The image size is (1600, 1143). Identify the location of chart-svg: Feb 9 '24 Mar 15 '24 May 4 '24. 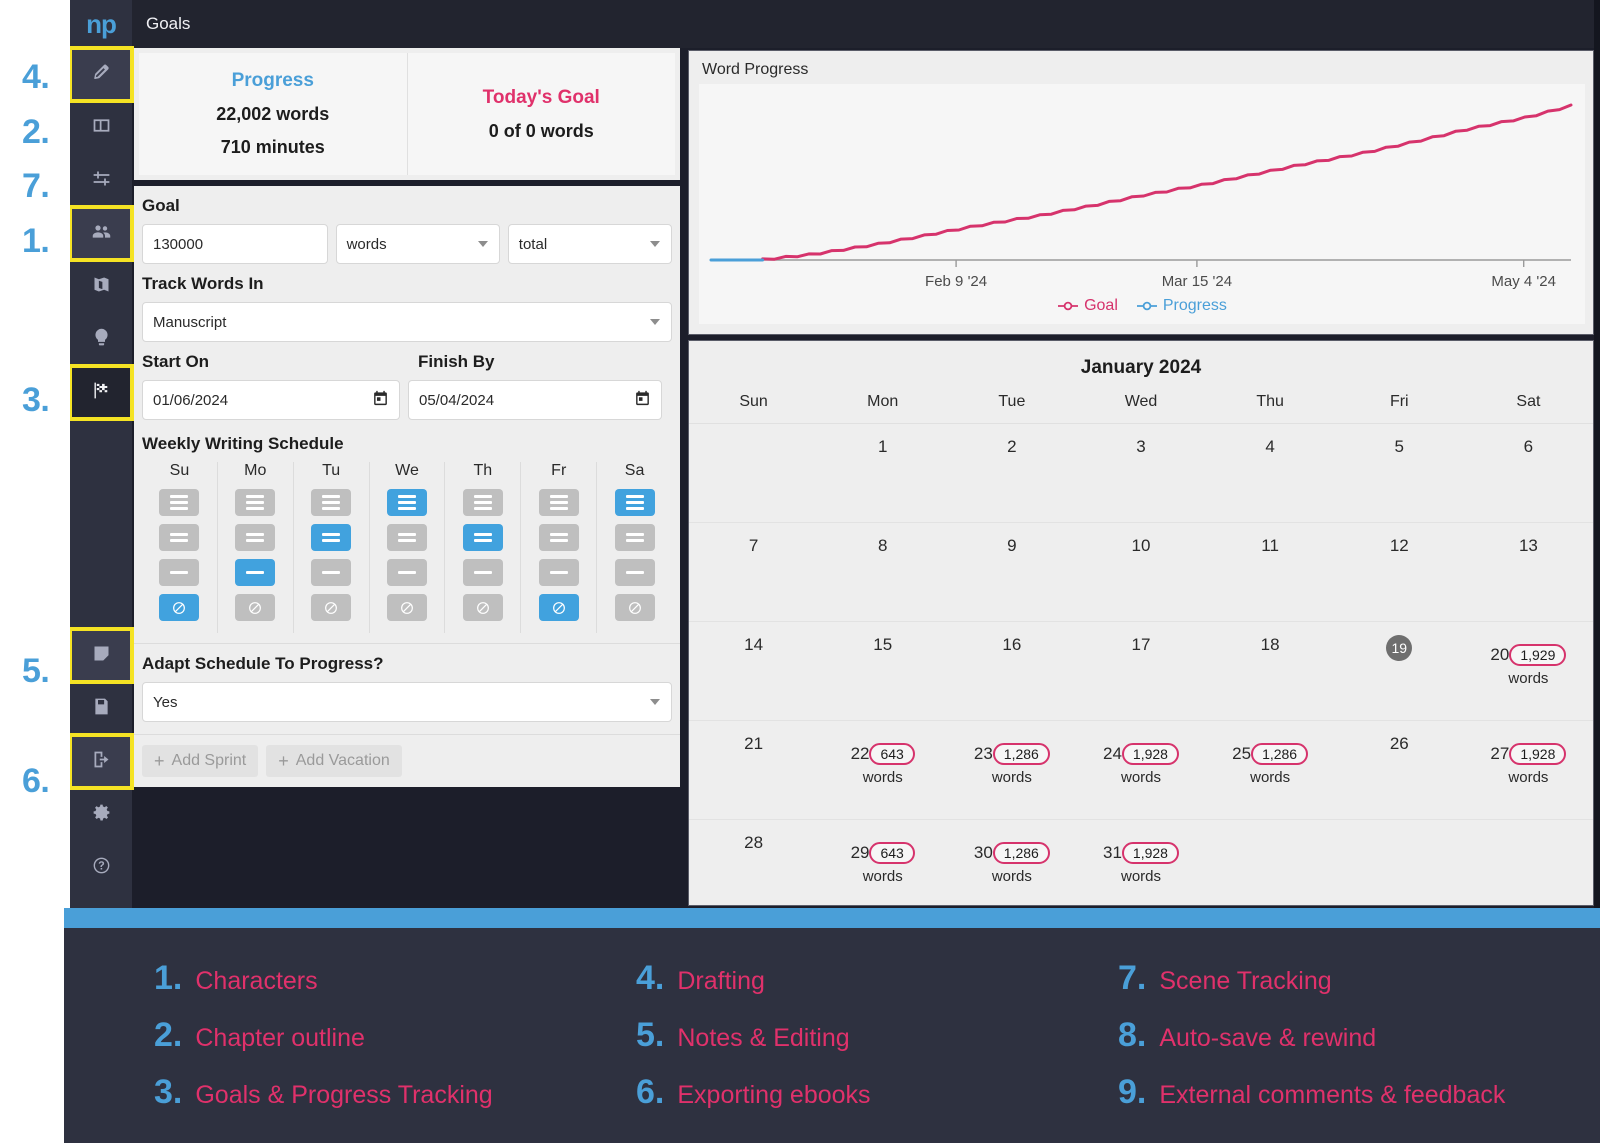
(1141, 196).